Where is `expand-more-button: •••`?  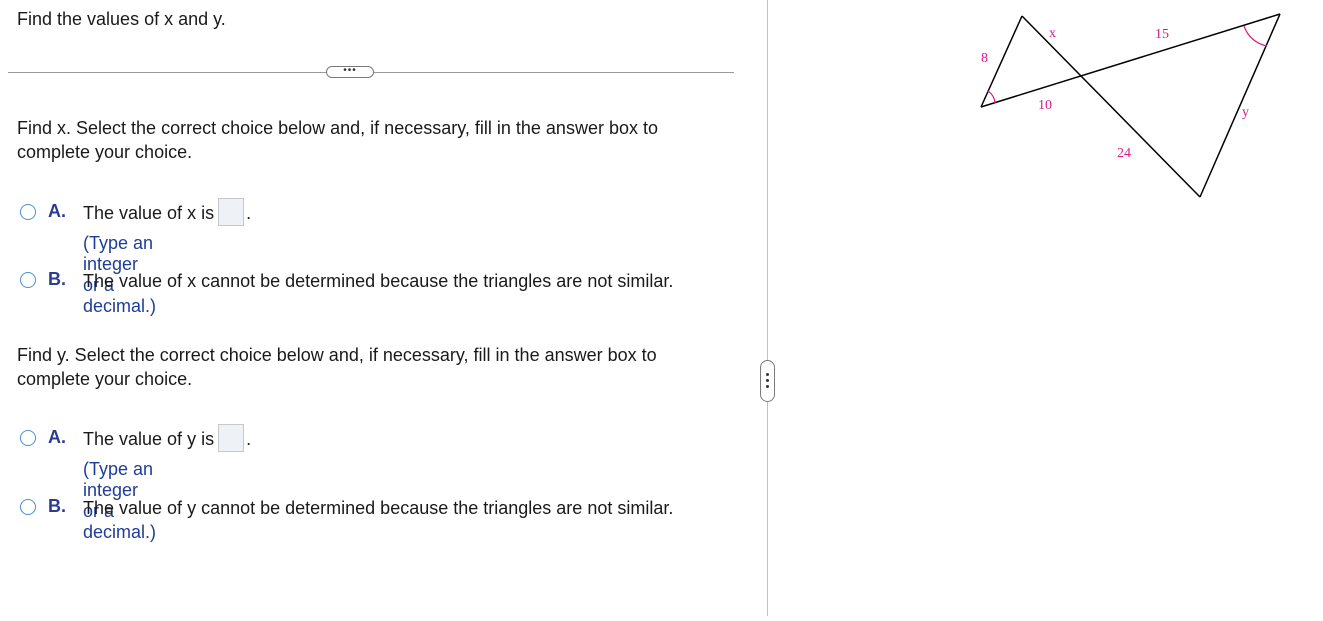 expand-more-button: ••• is located at coordinates (350, 72).